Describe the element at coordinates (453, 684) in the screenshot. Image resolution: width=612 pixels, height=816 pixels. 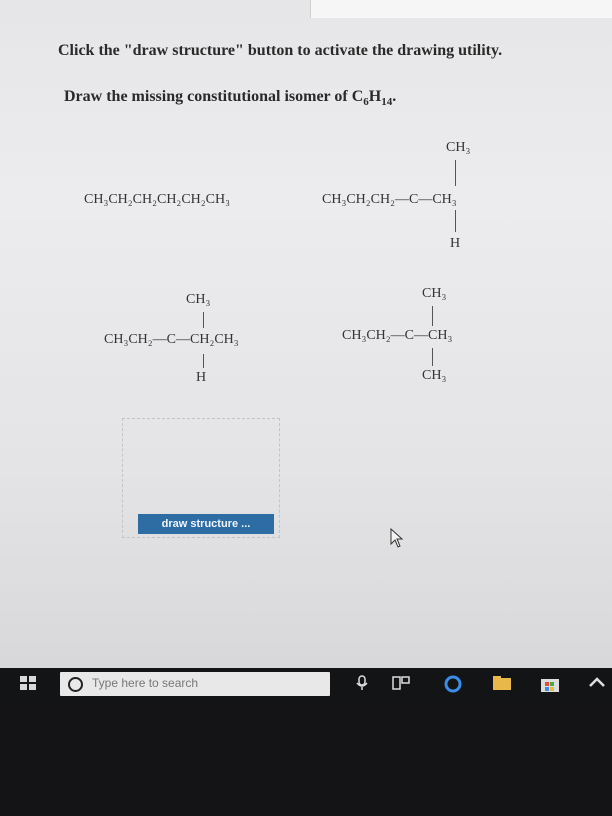
I see `edge-browser-icon` at that location.